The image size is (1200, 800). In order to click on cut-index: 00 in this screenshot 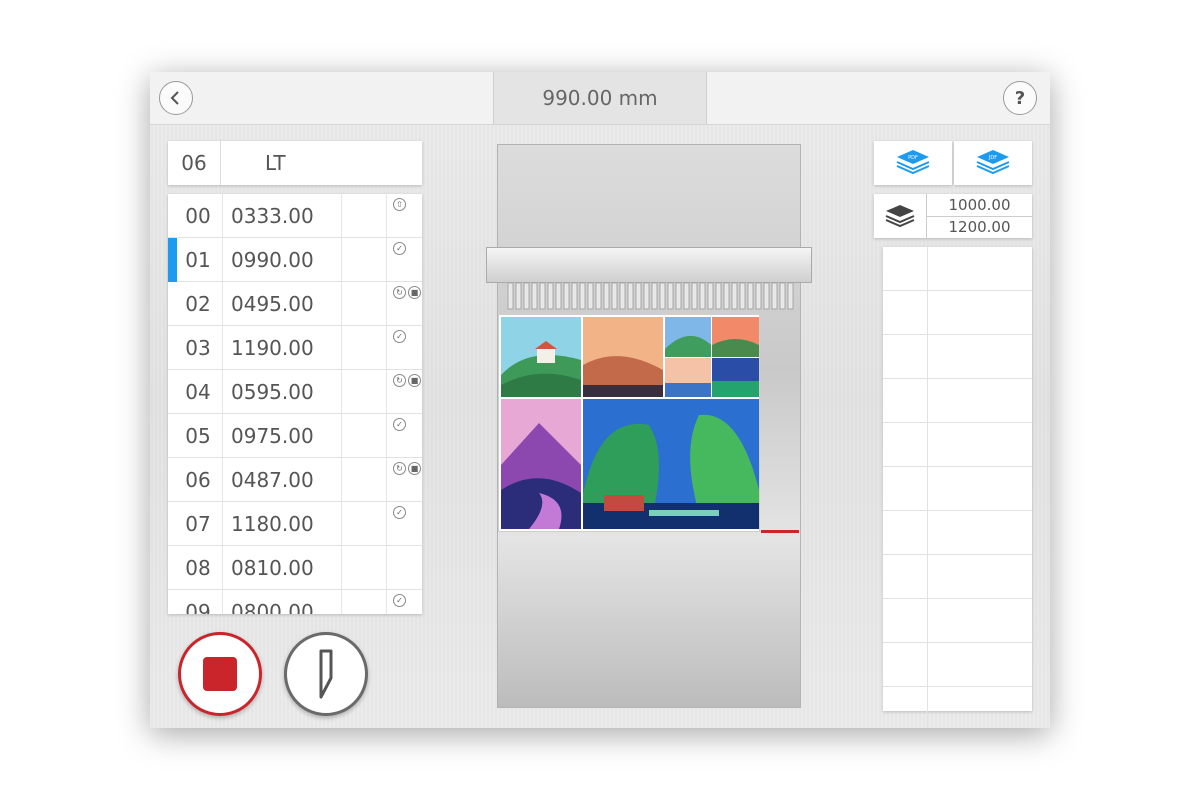, I will do `click(195, 215)`.